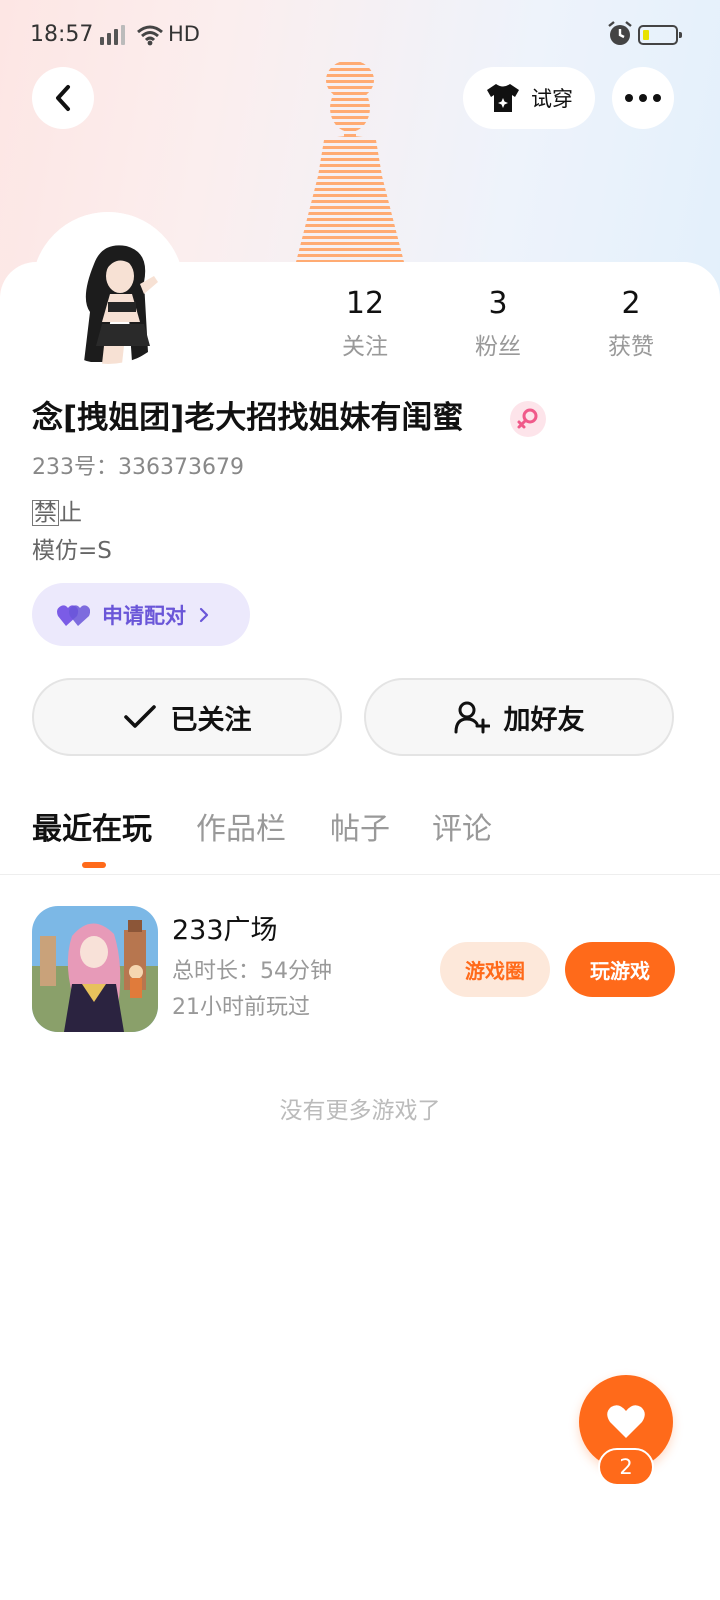 Image resolution: width=720 pixels, height=1600 pixels. I want to click on game-icon-image, so click(95, 969).